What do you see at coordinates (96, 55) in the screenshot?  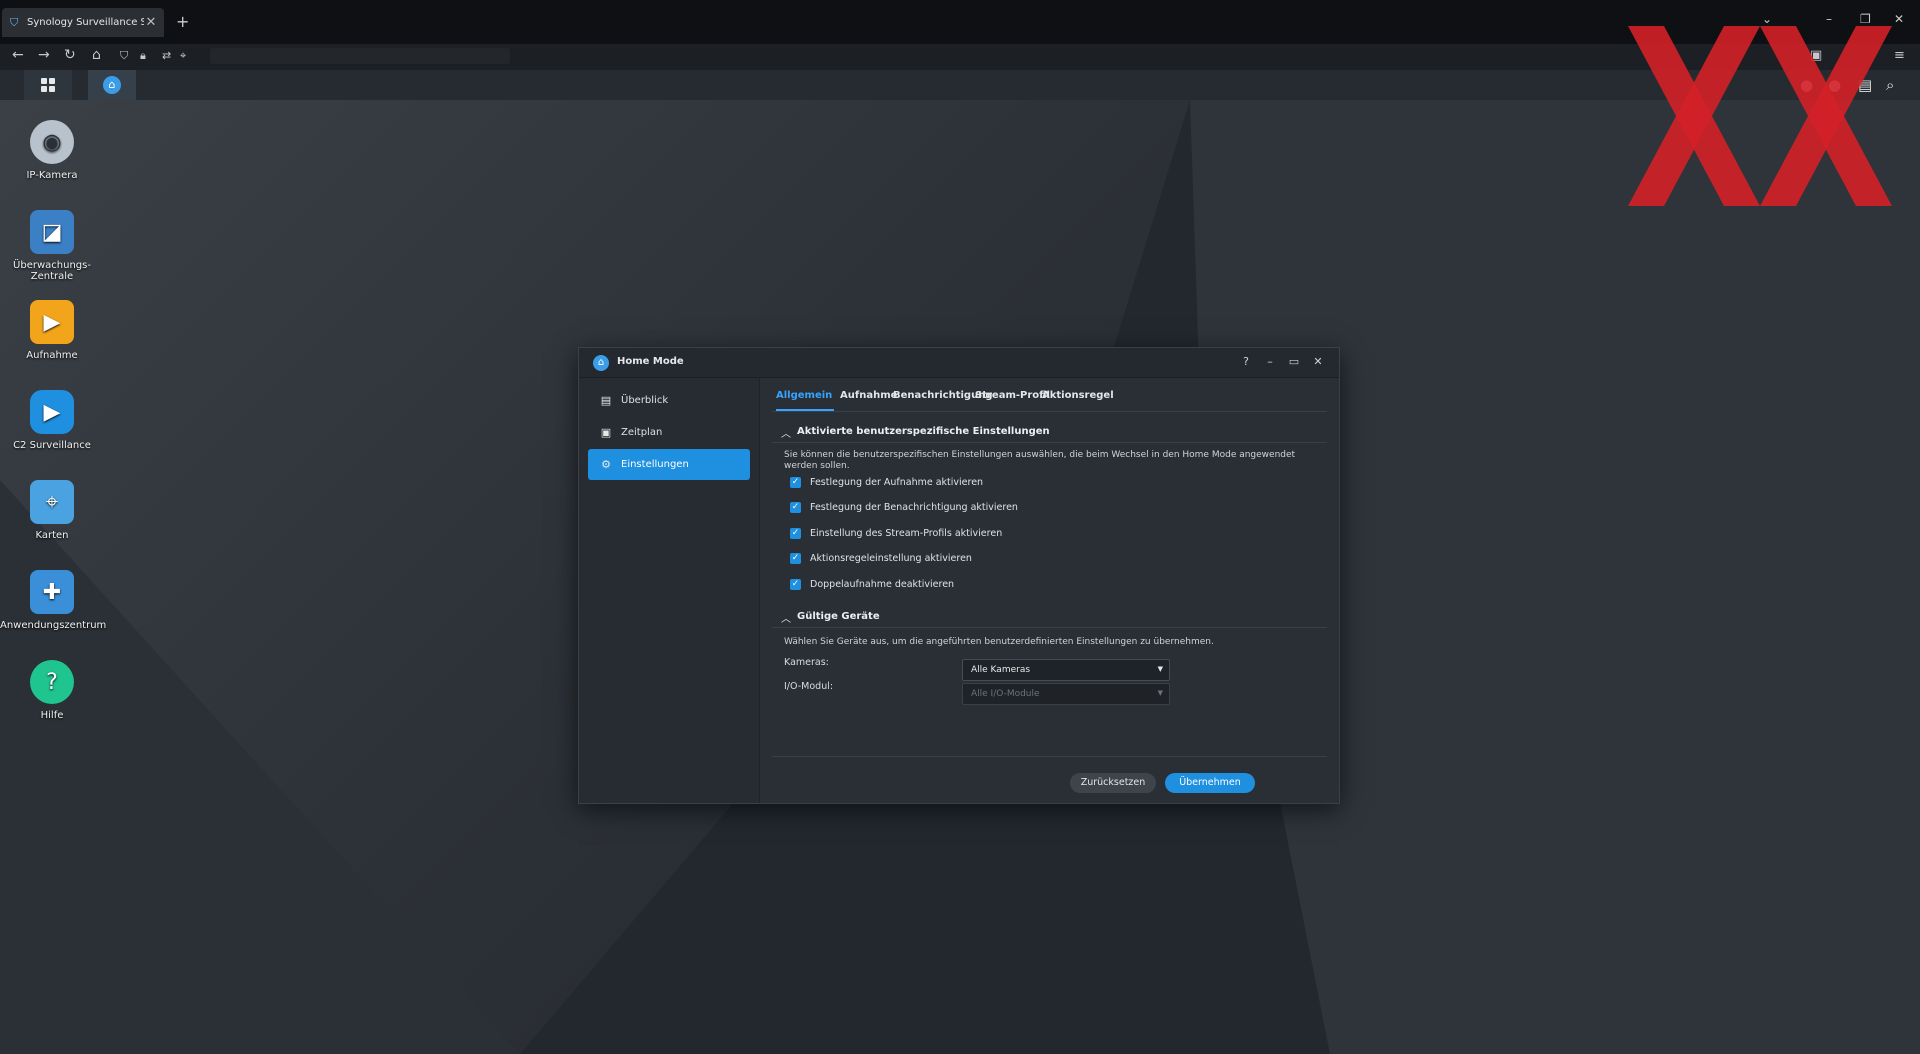 I see `home-icon: ⌂` at bounding box center [96, 55].